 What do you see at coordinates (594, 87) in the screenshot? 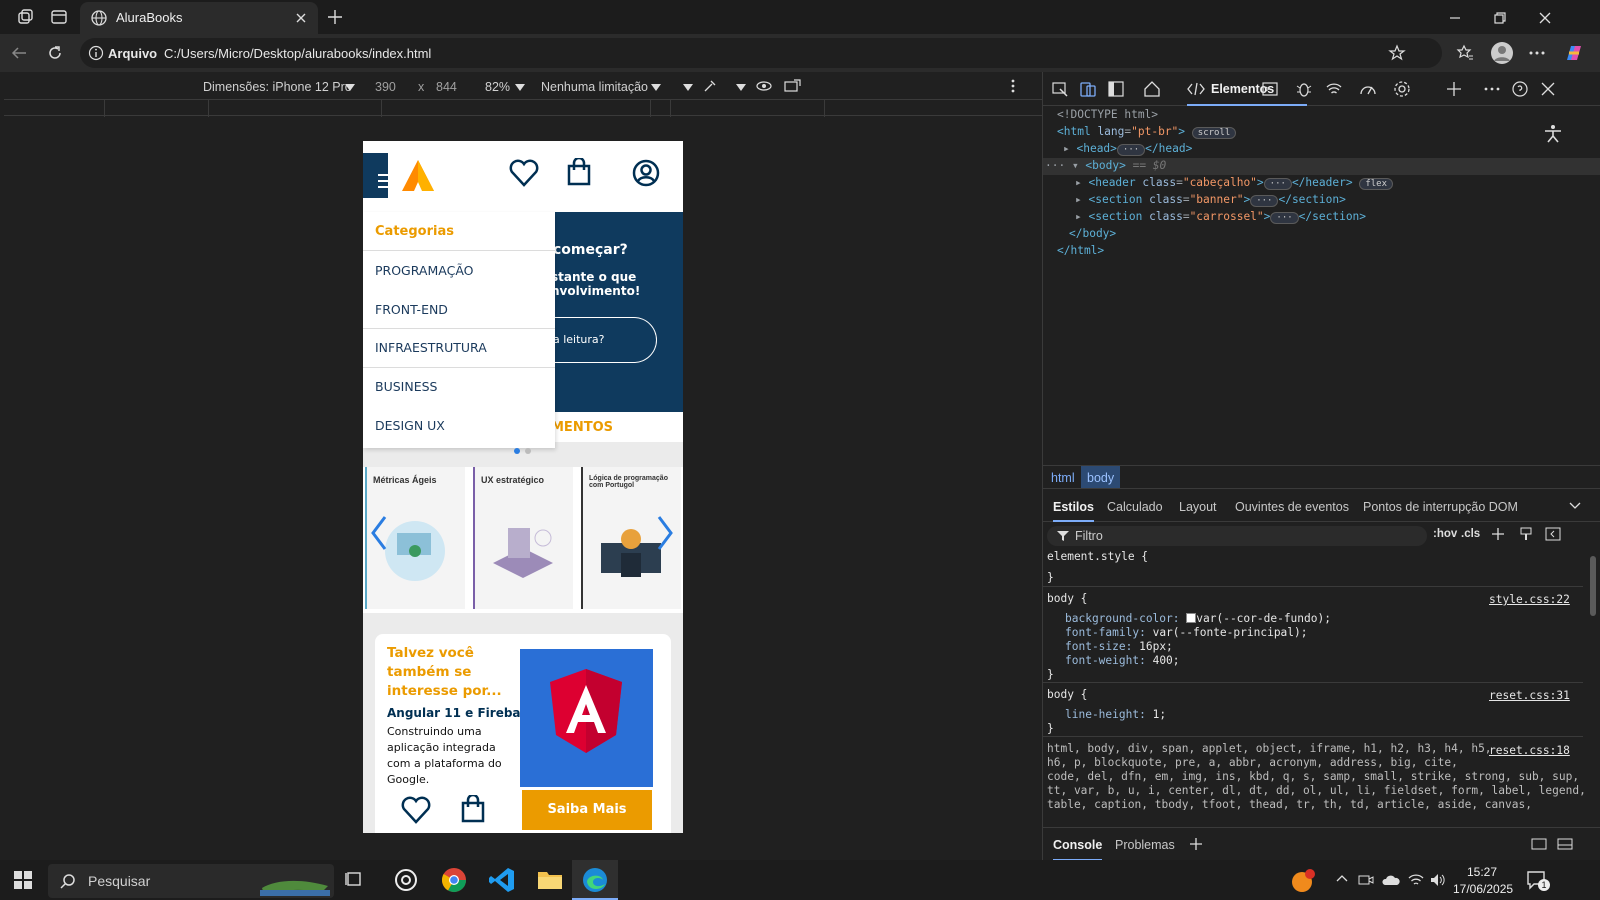
I see `throttle-select: Nenhuma limitação` at bounding box center [594, 87].